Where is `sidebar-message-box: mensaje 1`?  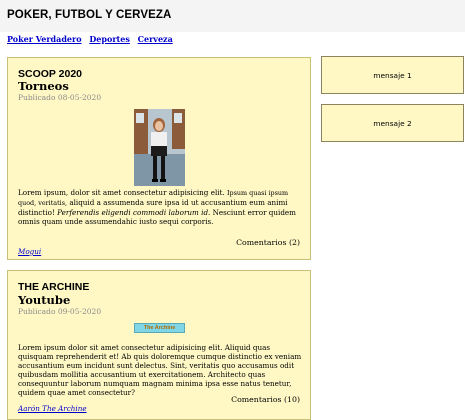
sidebar-message-box: mensaje 1 is located at coordinates (392, 75).